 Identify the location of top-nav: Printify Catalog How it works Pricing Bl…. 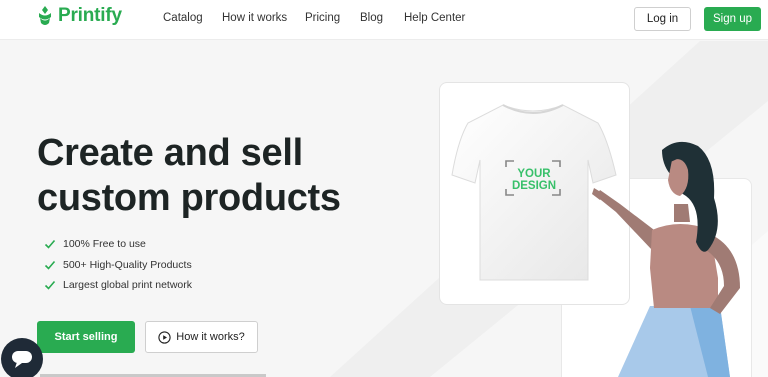
(384, 20).